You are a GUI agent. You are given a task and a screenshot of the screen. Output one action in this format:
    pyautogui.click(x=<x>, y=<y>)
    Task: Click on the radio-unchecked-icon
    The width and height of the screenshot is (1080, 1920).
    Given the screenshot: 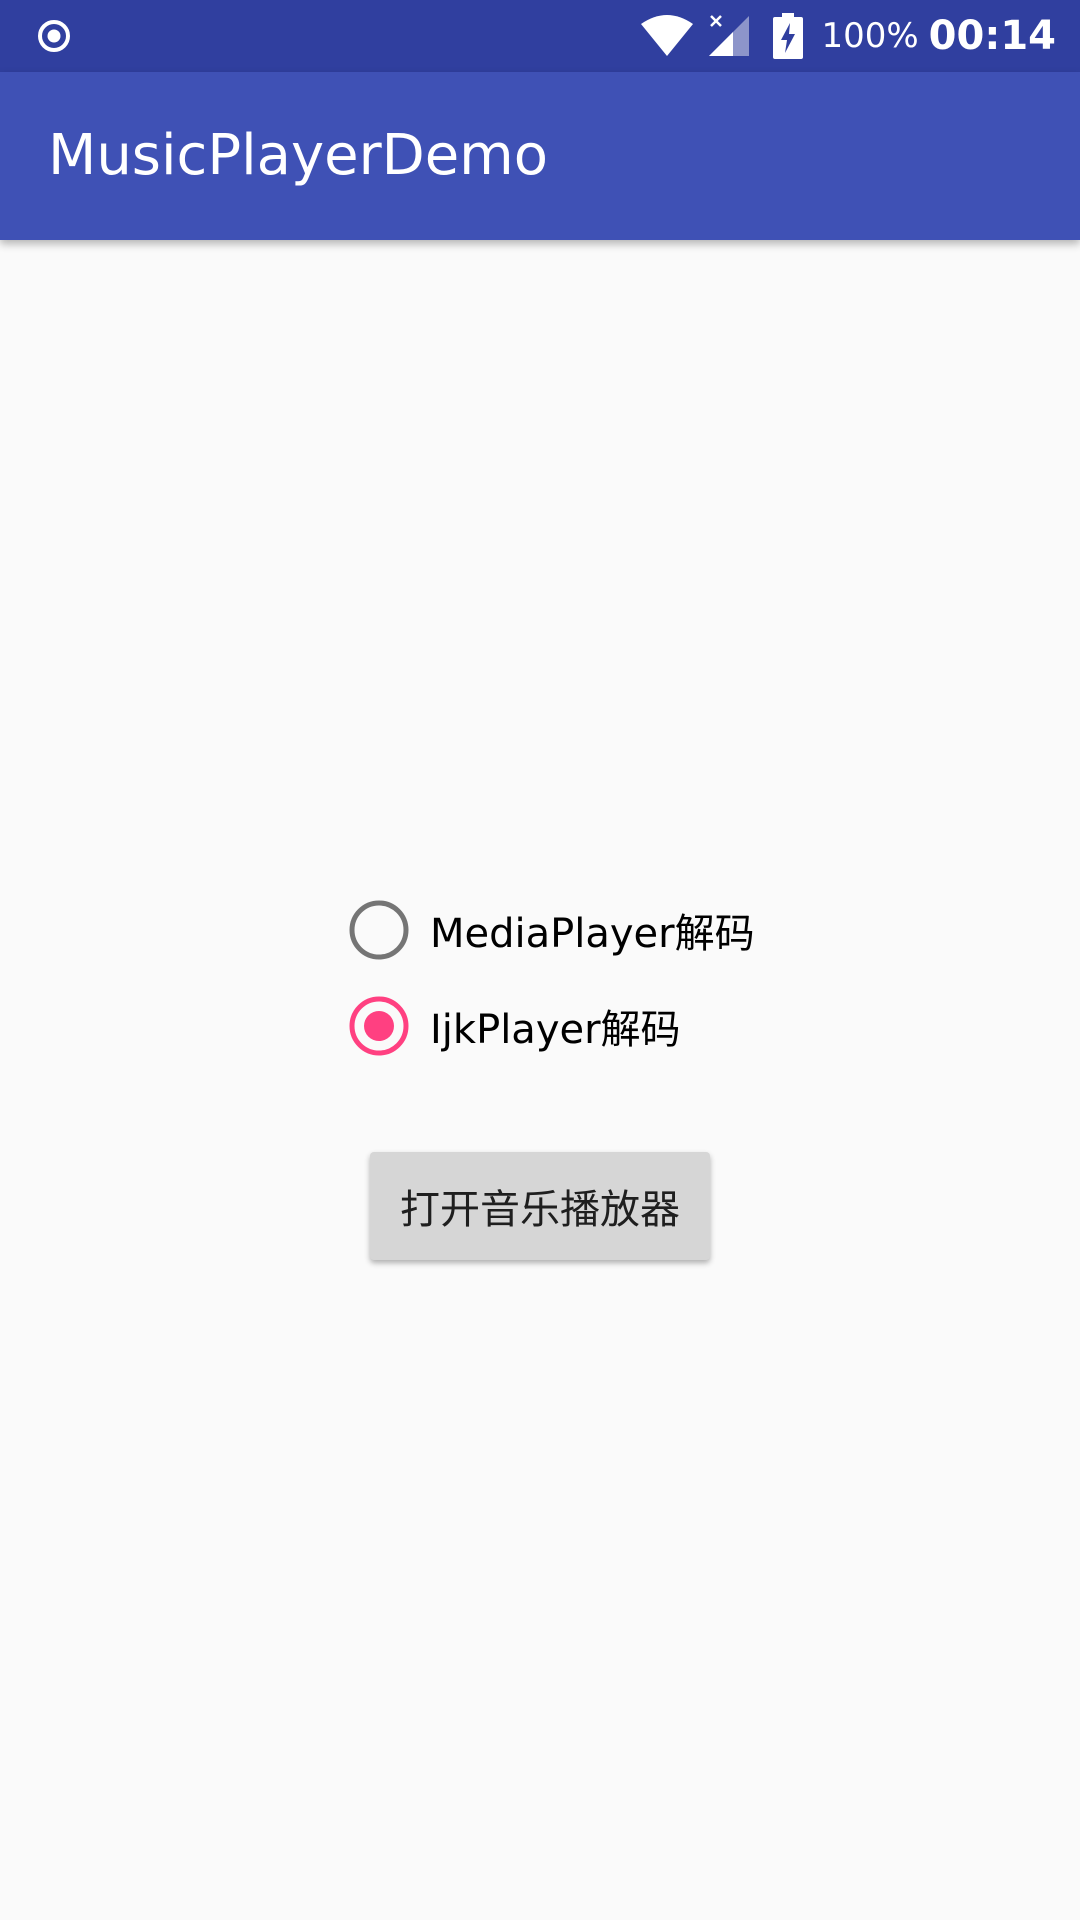 What is the action you would take?
    pyautogui.click(x=379, y=930)
    